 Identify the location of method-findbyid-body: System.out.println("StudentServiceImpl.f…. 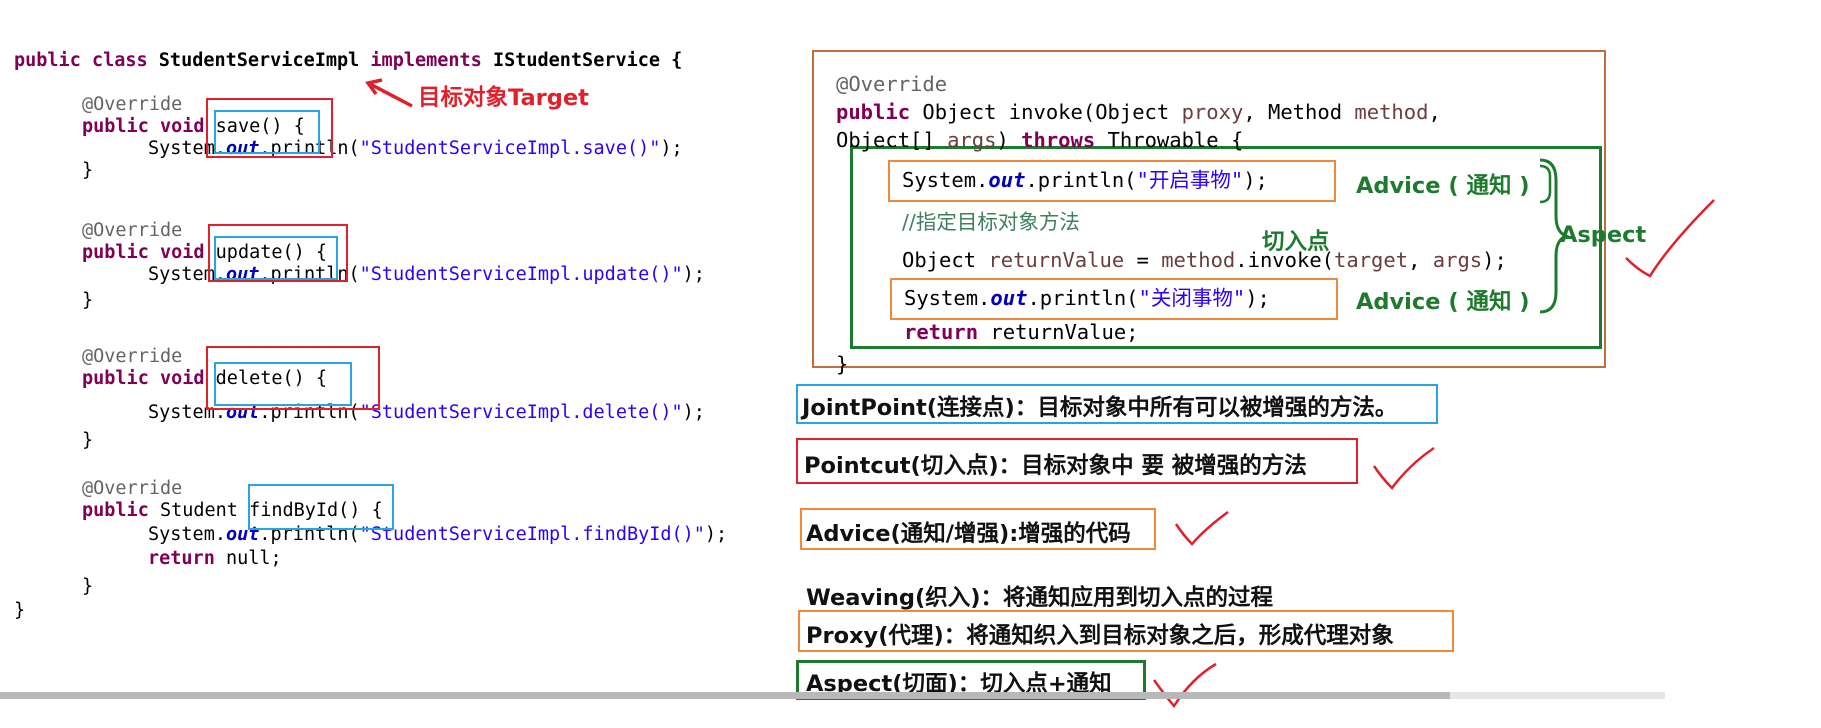
(438, 534).